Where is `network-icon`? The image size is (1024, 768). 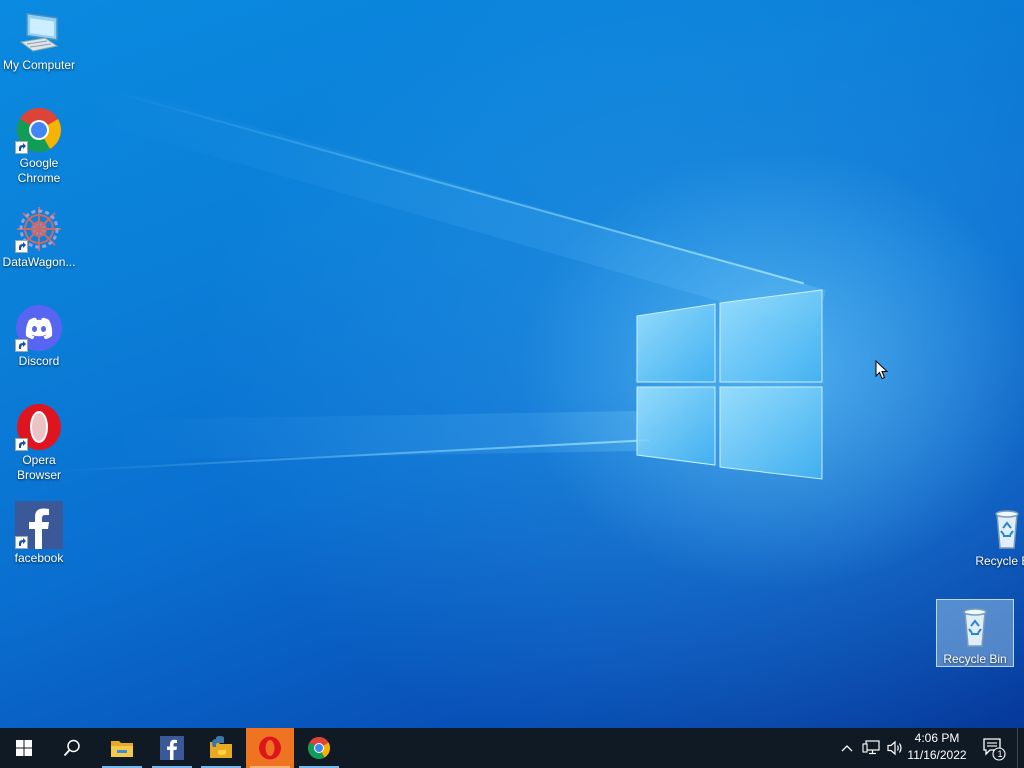 network-icon is located at coordinates (871, 747).